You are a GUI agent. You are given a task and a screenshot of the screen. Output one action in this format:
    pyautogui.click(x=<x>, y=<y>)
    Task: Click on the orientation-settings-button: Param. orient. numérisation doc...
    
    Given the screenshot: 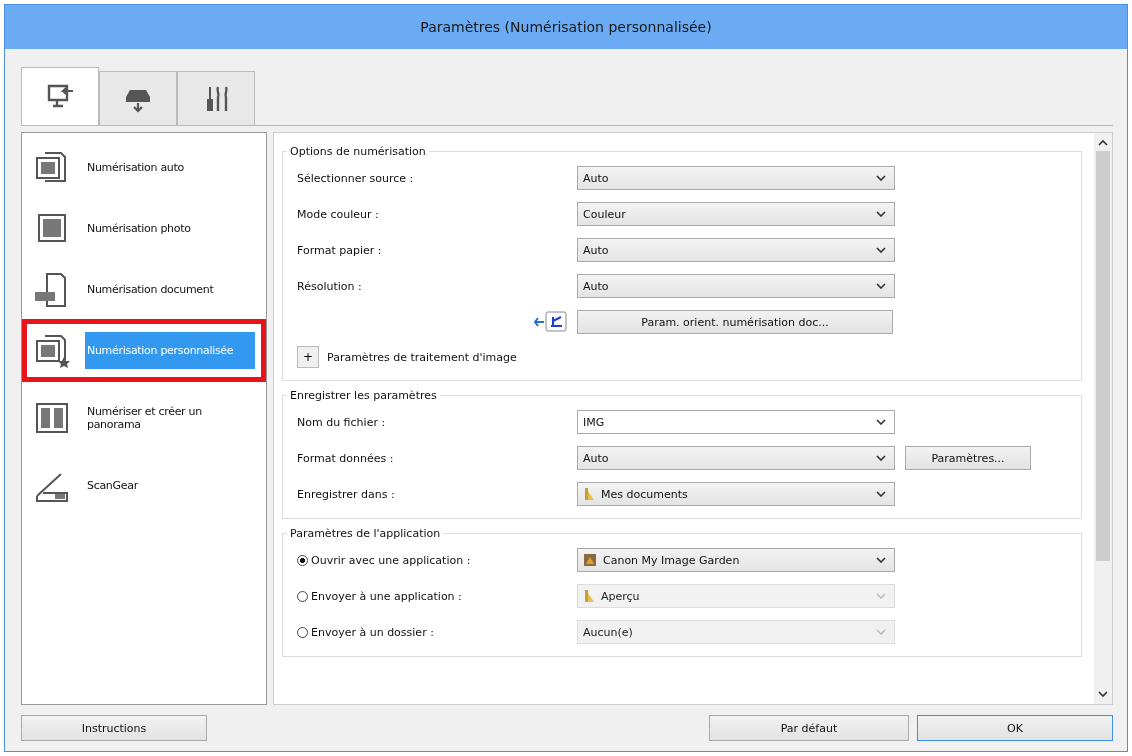 What is the action you would take?
    pyautogui.click(x=735, y=322)
    